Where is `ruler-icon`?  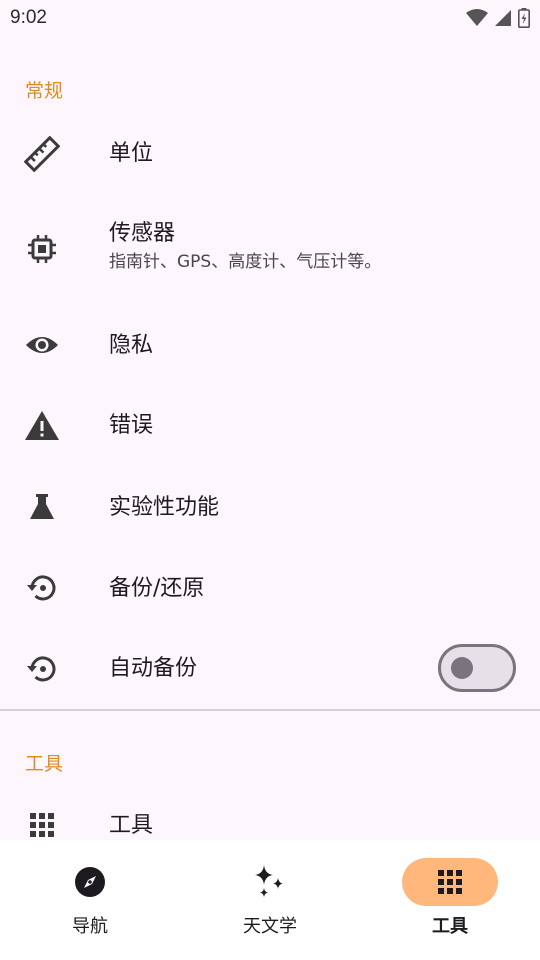 ruler-icon is located at coordinates (42, 154).